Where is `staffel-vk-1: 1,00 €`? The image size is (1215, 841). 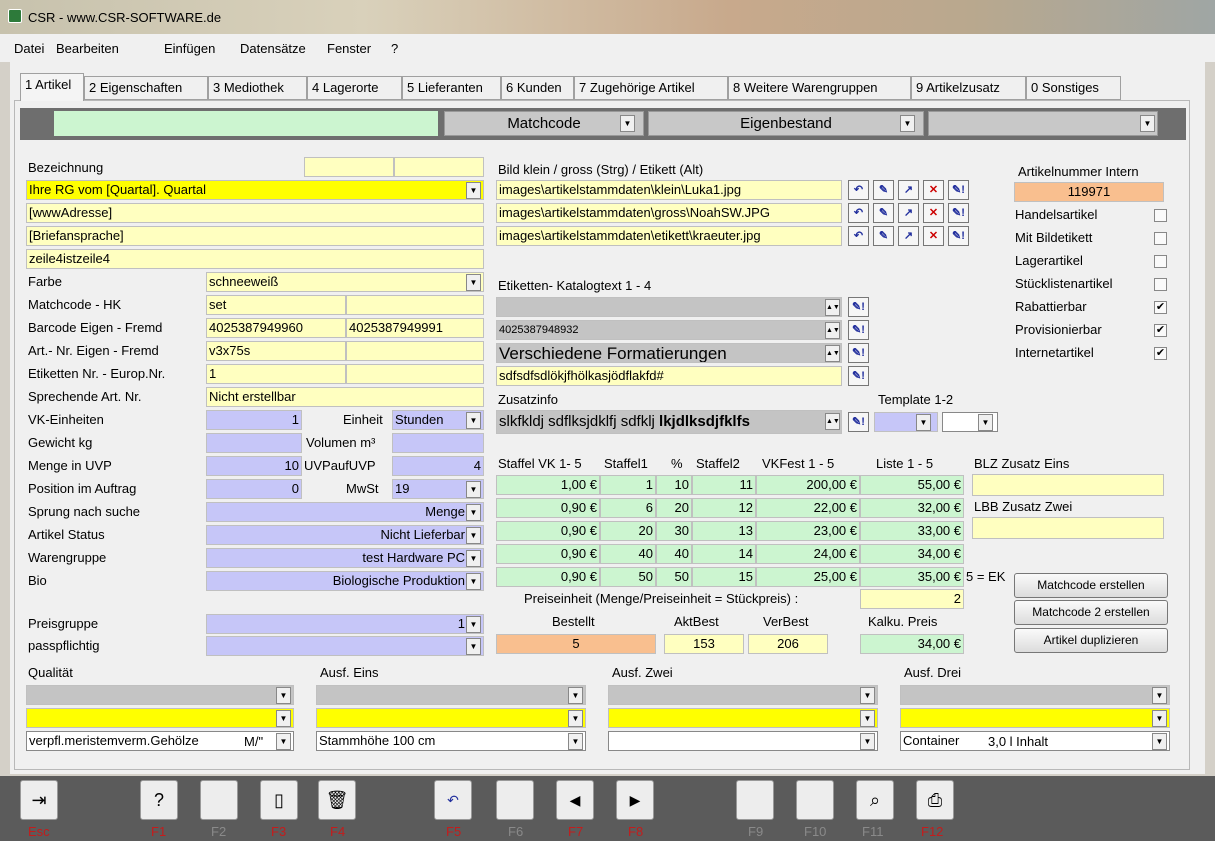
staffel-vk-1: 1,00 € is located at coordinates (548, 485).